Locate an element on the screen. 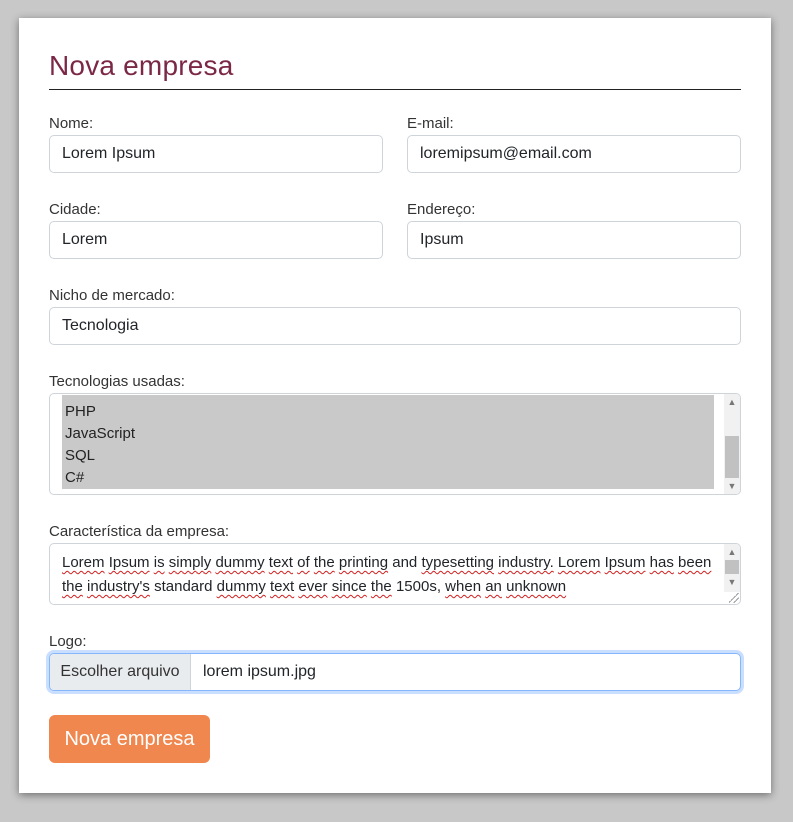 Image resolution: width=793 pixels, height=822 pixels. page-title: Nova empresa is located at coordinates (141, 65).